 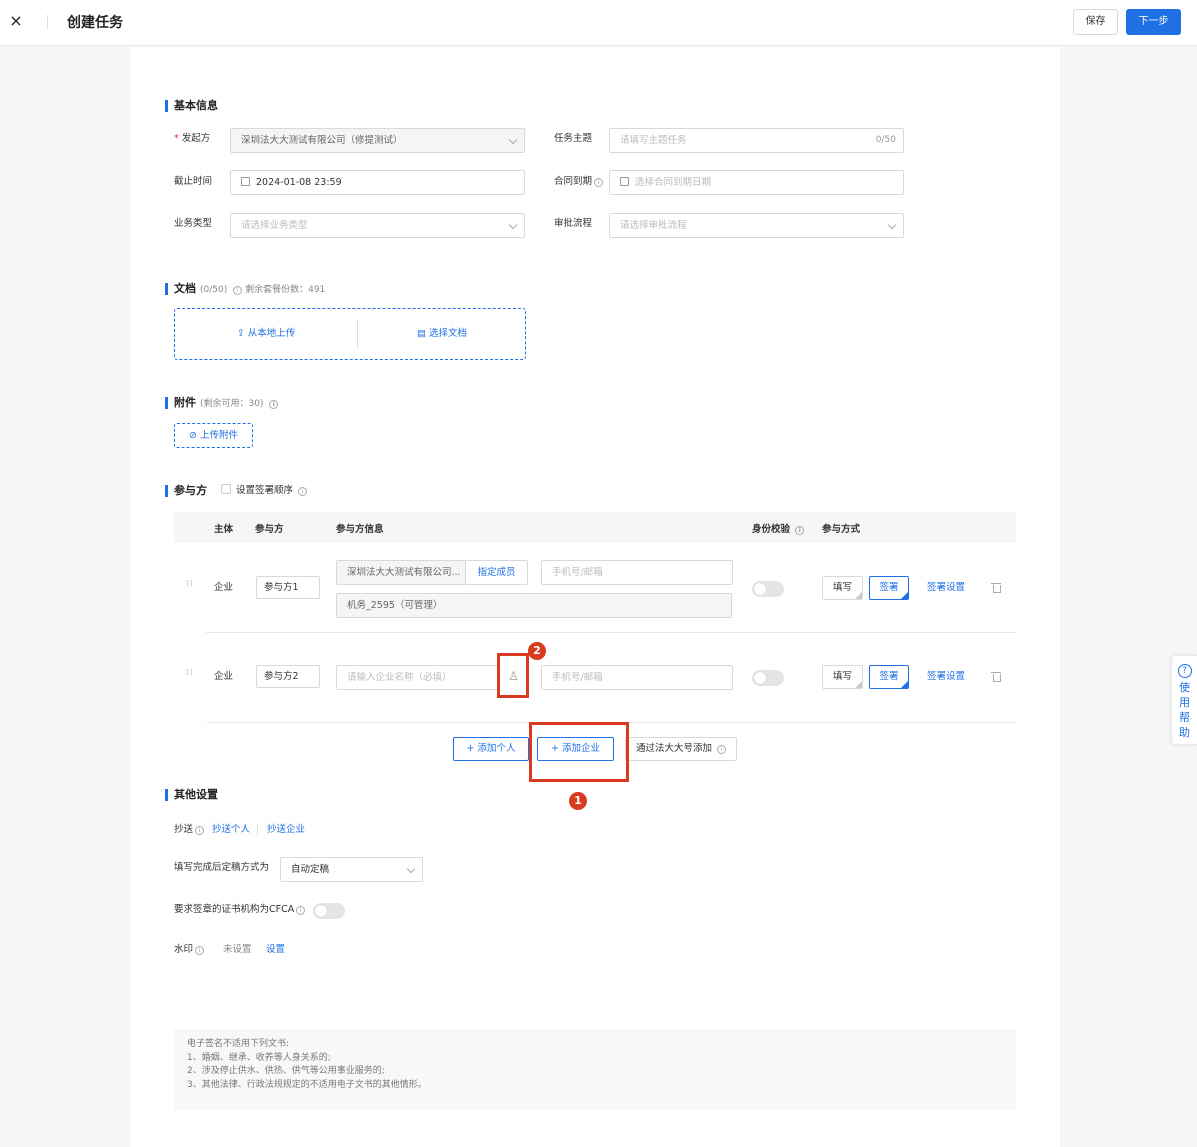 What do you see at coordinates (232, 404) in the screenshot?
I see `attach-remain: (剩余可用：30)` at bounding box center [232, 404].